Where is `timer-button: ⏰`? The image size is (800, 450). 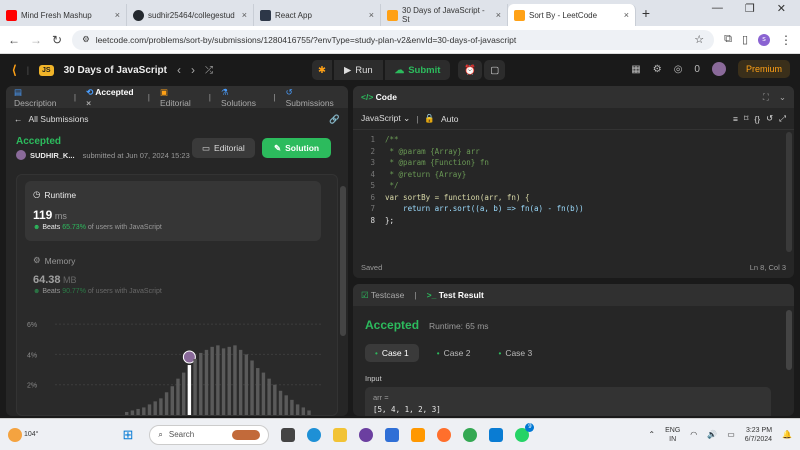 timer-button: ⏰ is located at coordinates (470, 70).